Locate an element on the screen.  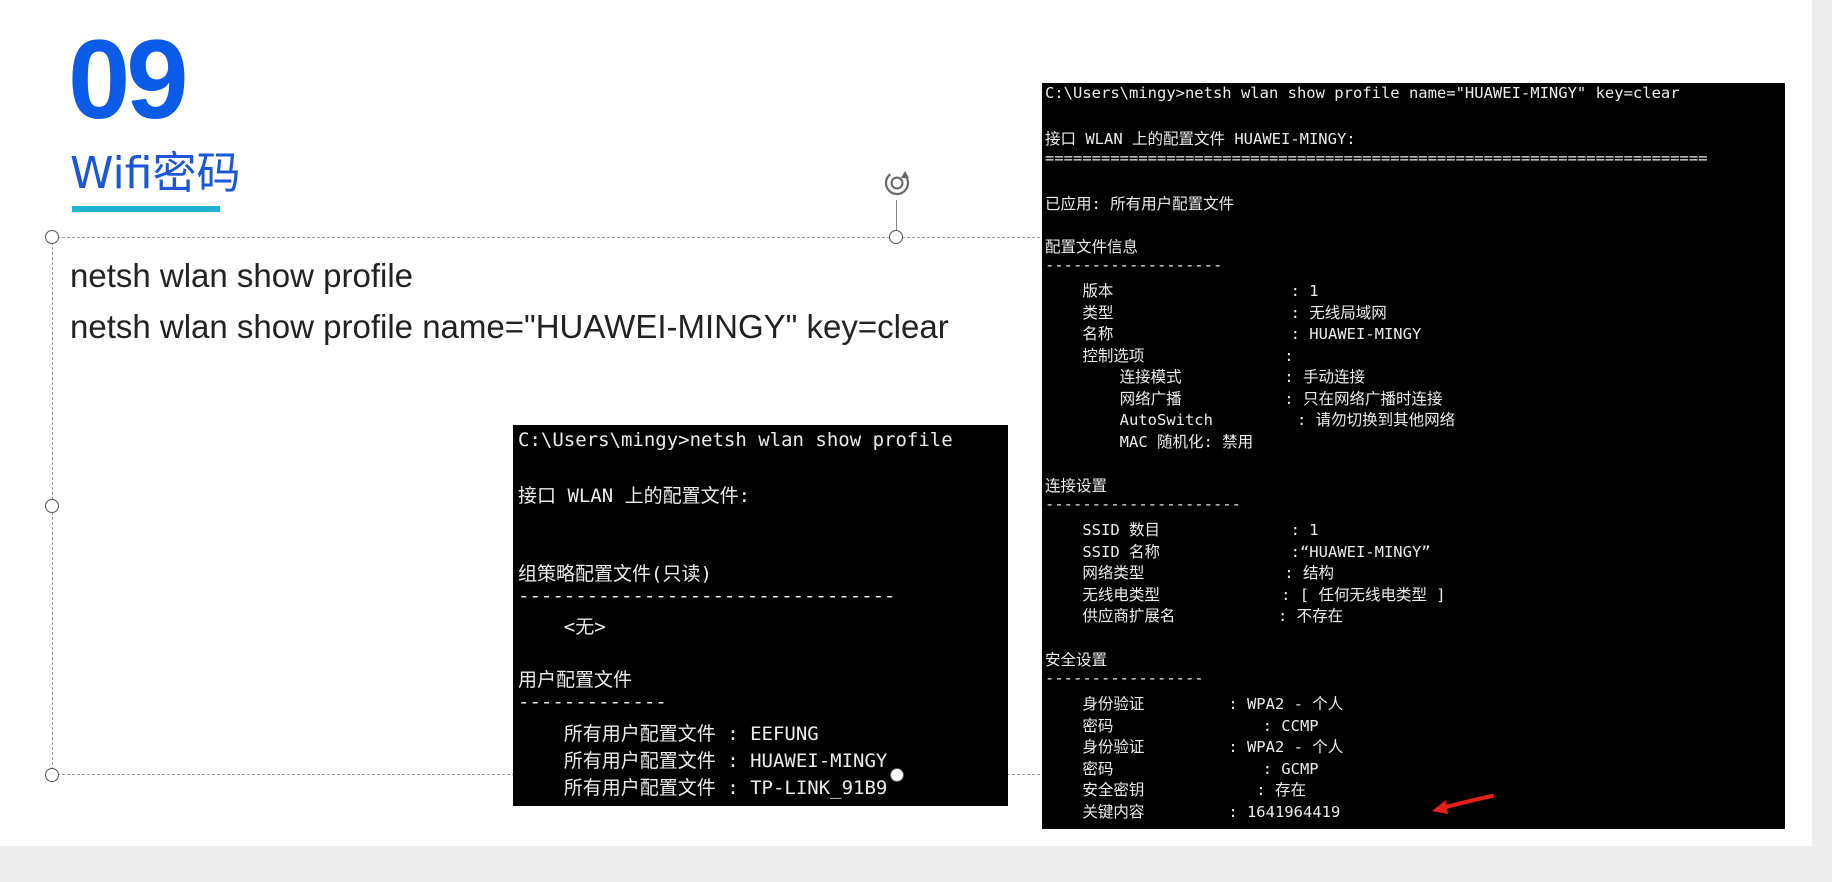
terminal-line: 安全设置 is located at coordinates (1076, 660).